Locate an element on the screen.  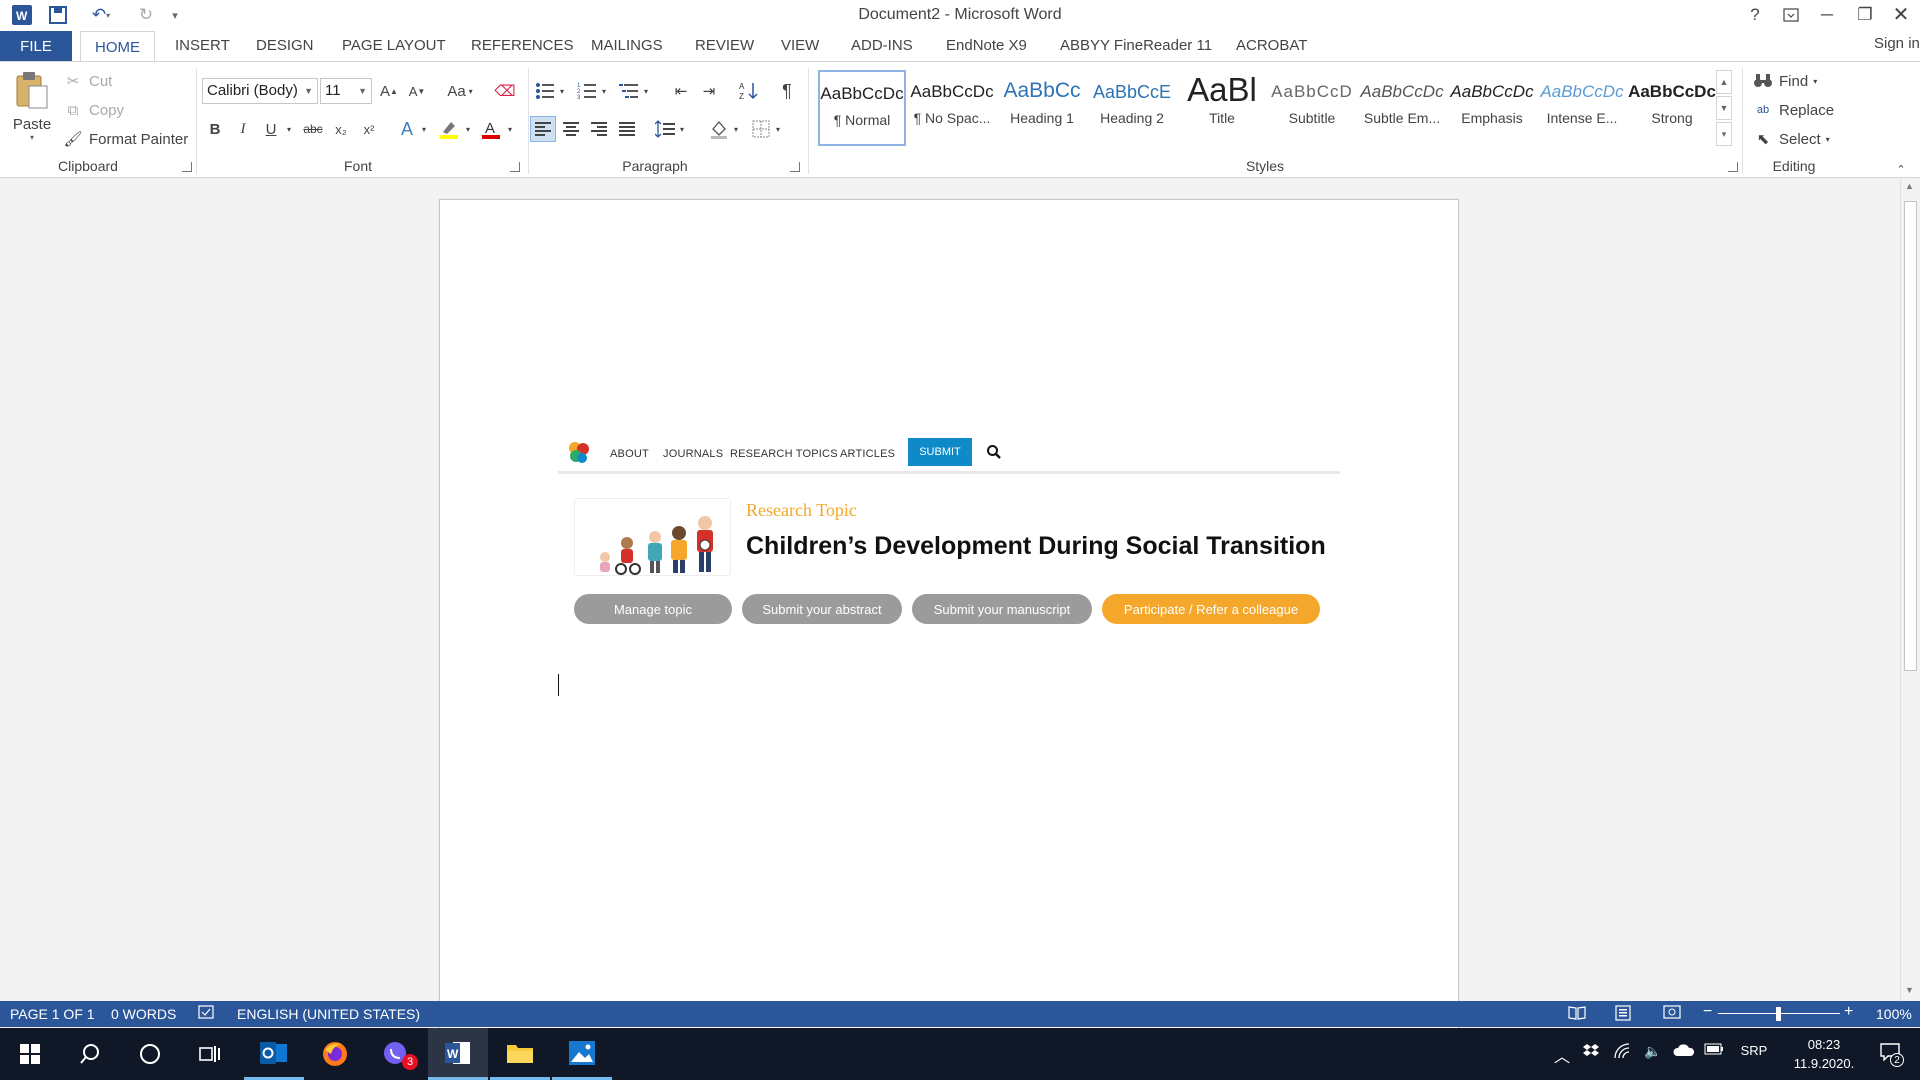
justify-icon is located at coordinates (627, 129).